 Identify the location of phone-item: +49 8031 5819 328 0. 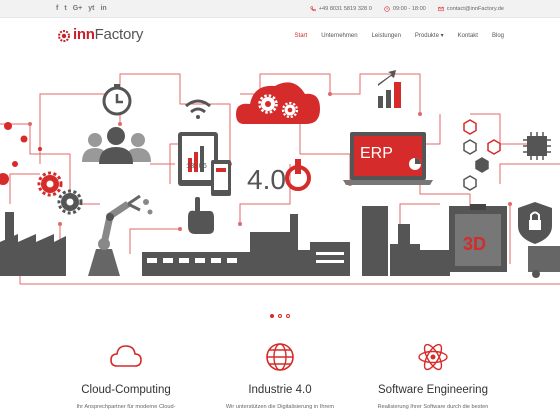
(341, 9).